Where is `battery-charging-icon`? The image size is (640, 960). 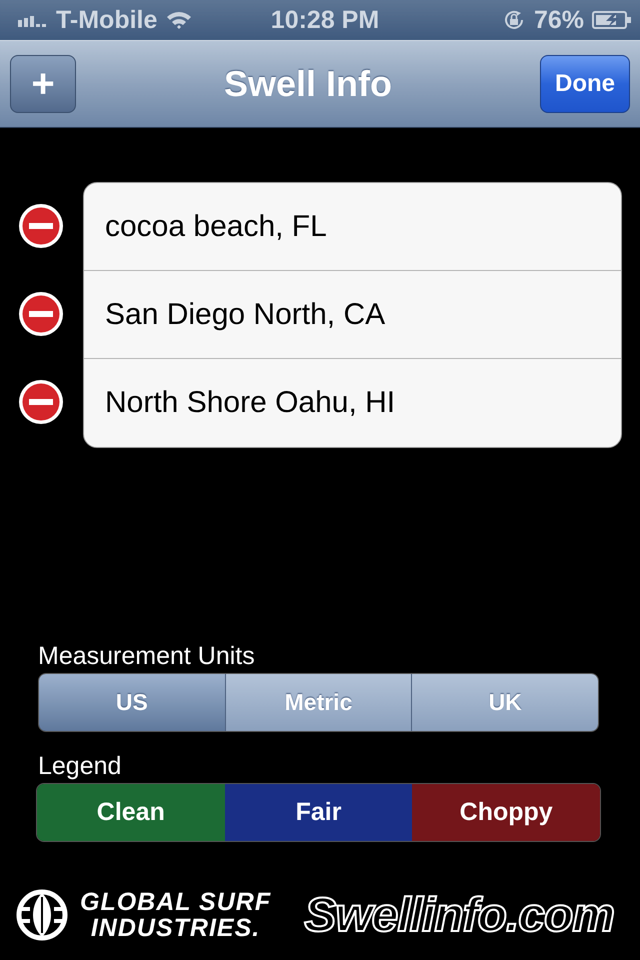 battery-charging-icon is located at coordinates (612, 20).